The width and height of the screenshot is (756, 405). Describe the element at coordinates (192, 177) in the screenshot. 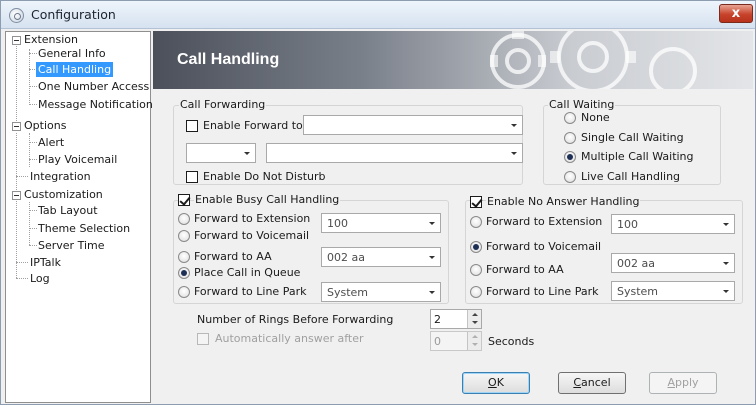

I see `enable-dnd-checkbox` at that location.